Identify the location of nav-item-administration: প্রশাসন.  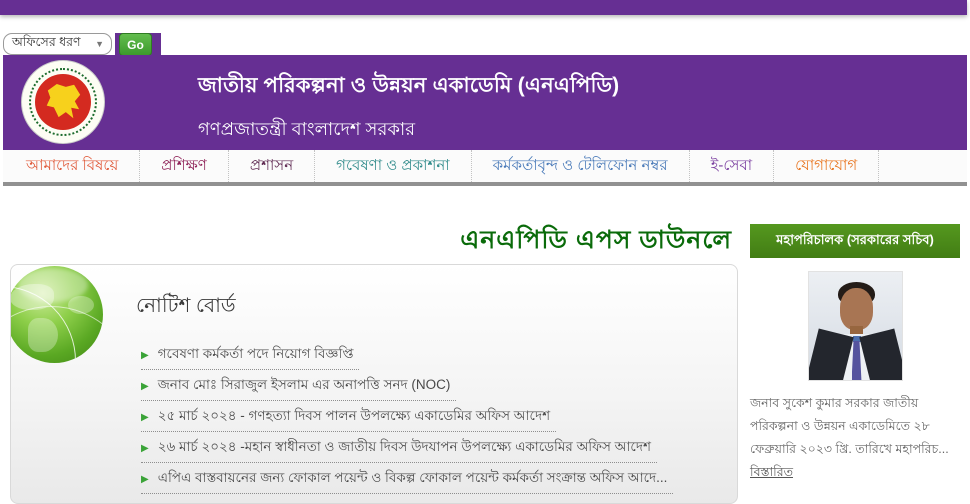
(272, 166).